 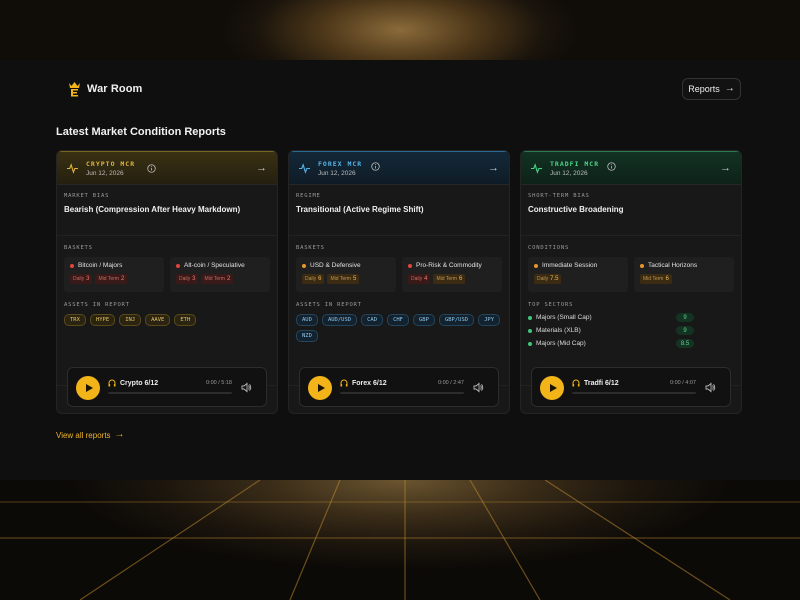 What do you see at coordinates (308, 196) in the screenshot?
I see `bias-label: REGIME` at bounding box center [308, 196].